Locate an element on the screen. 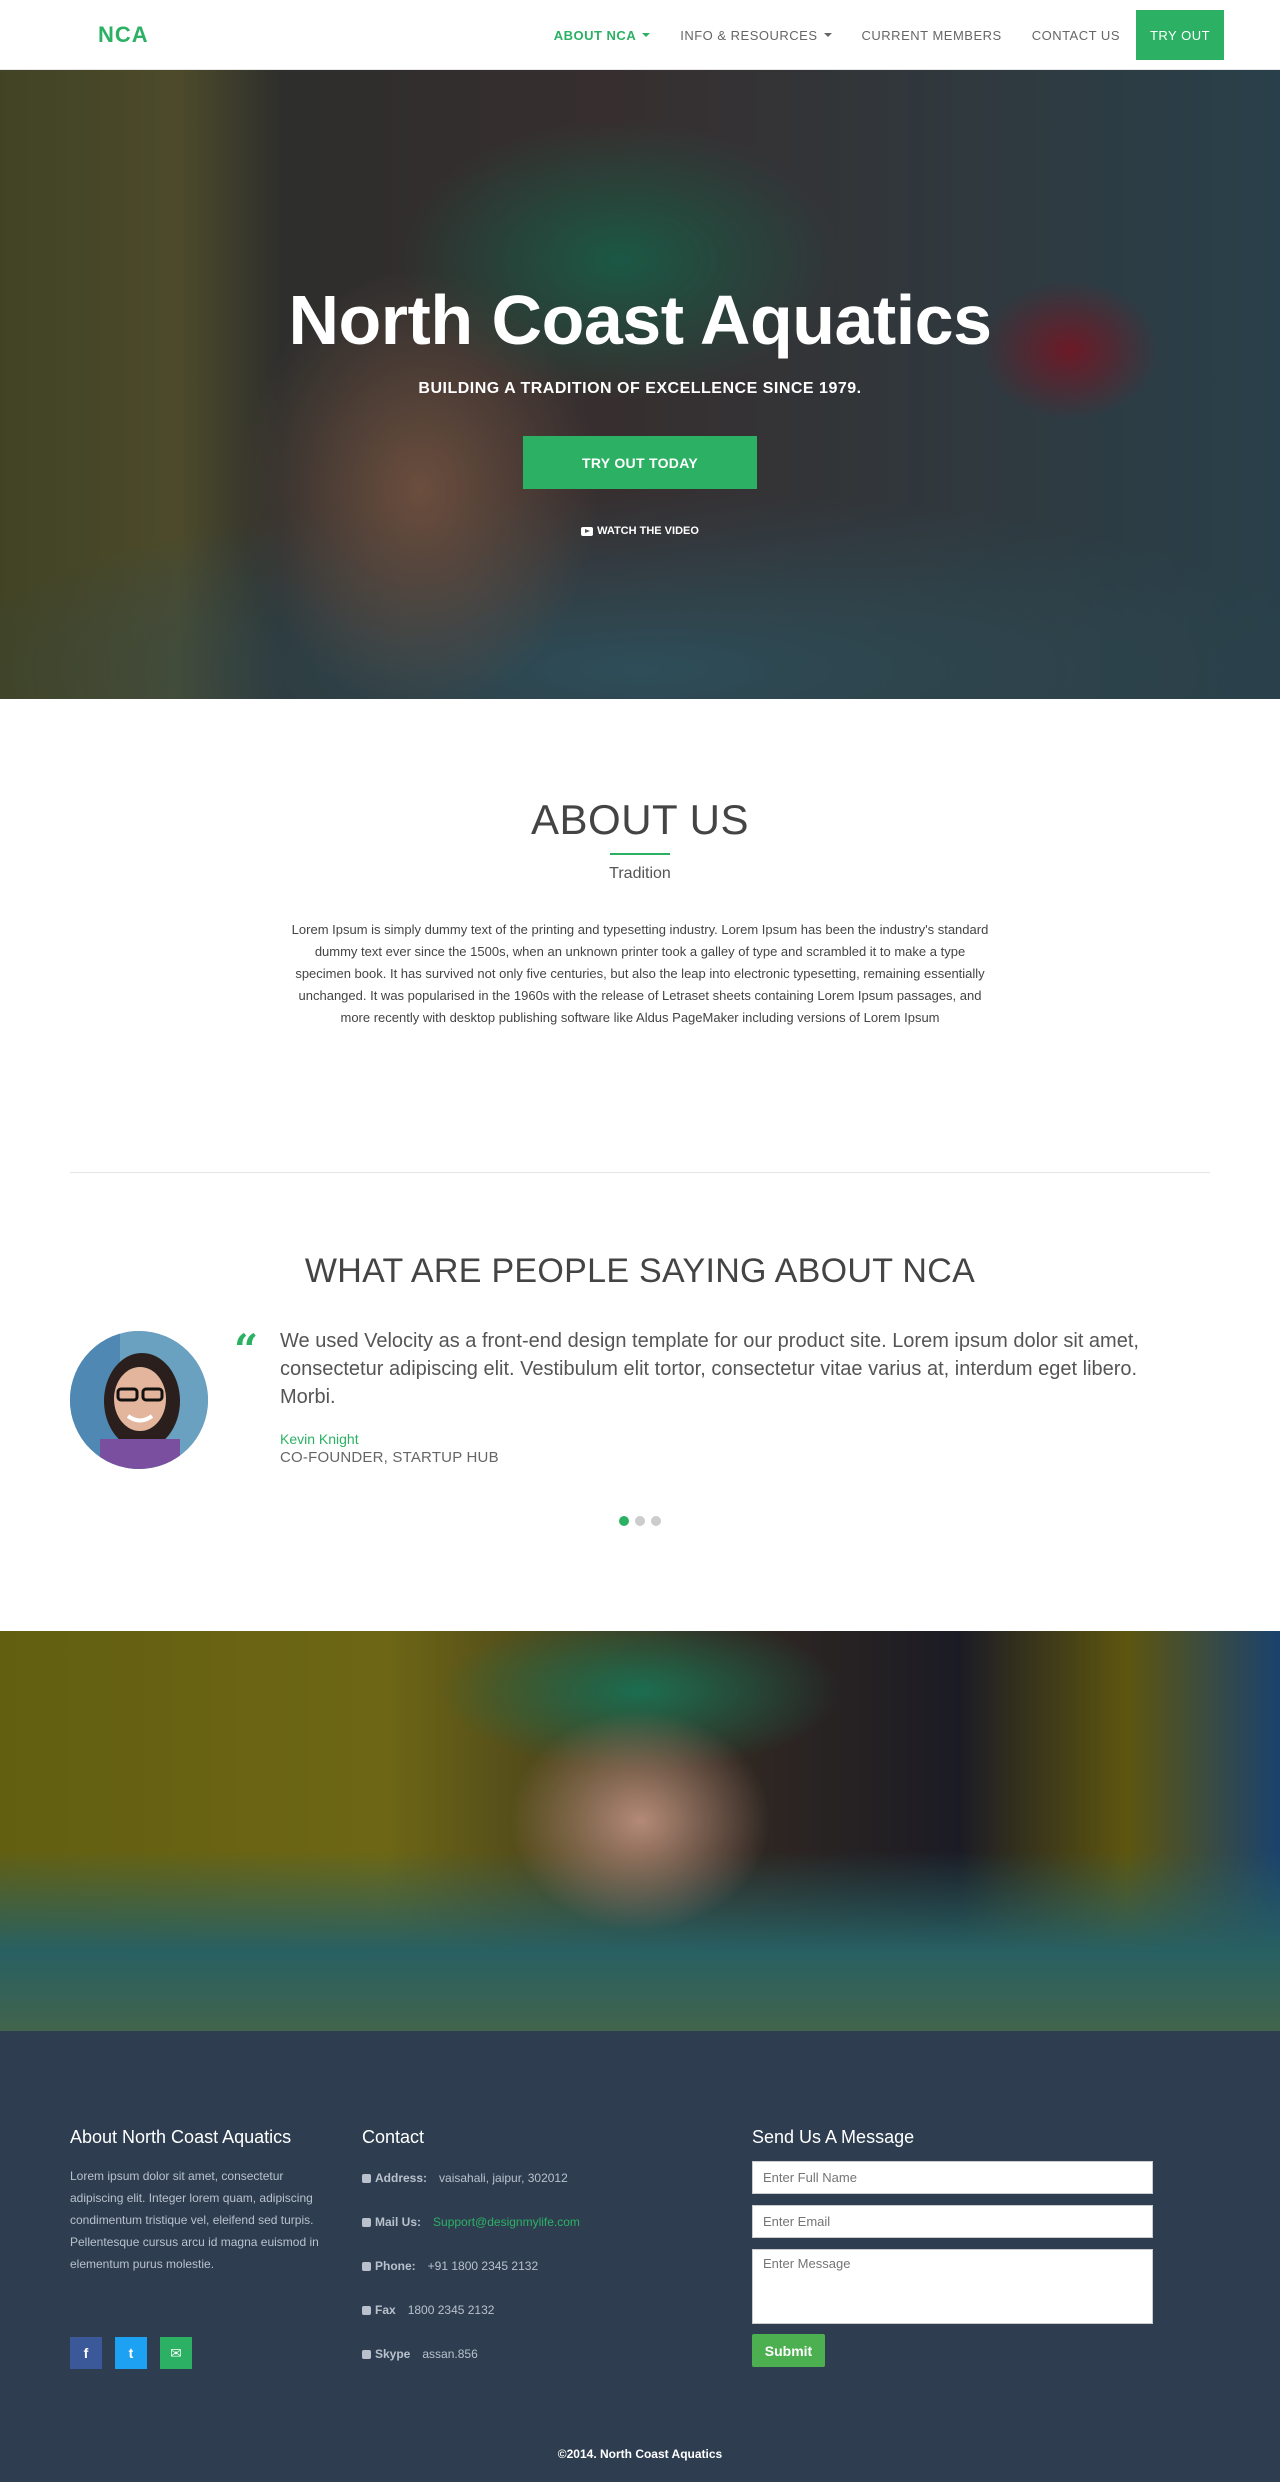 This screenshot has height=2482, width=1280. submit-button: Submit is located at coordinates (788, 2350).